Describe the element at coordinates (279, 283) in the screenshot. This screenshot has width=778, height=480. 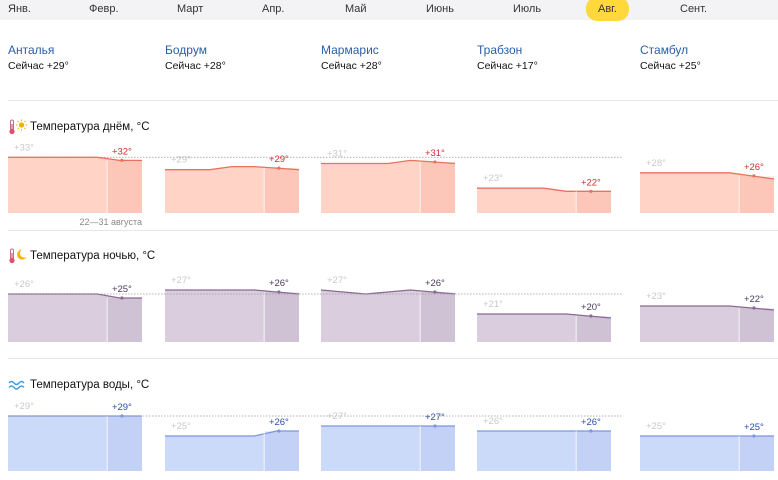
I see `end-value-label-night-1: +26°` at that location.